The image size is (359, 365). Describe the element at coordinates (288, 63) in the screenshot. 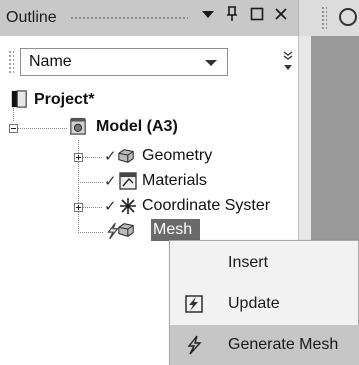

I see `toolbar-overflow-icon` at that location.